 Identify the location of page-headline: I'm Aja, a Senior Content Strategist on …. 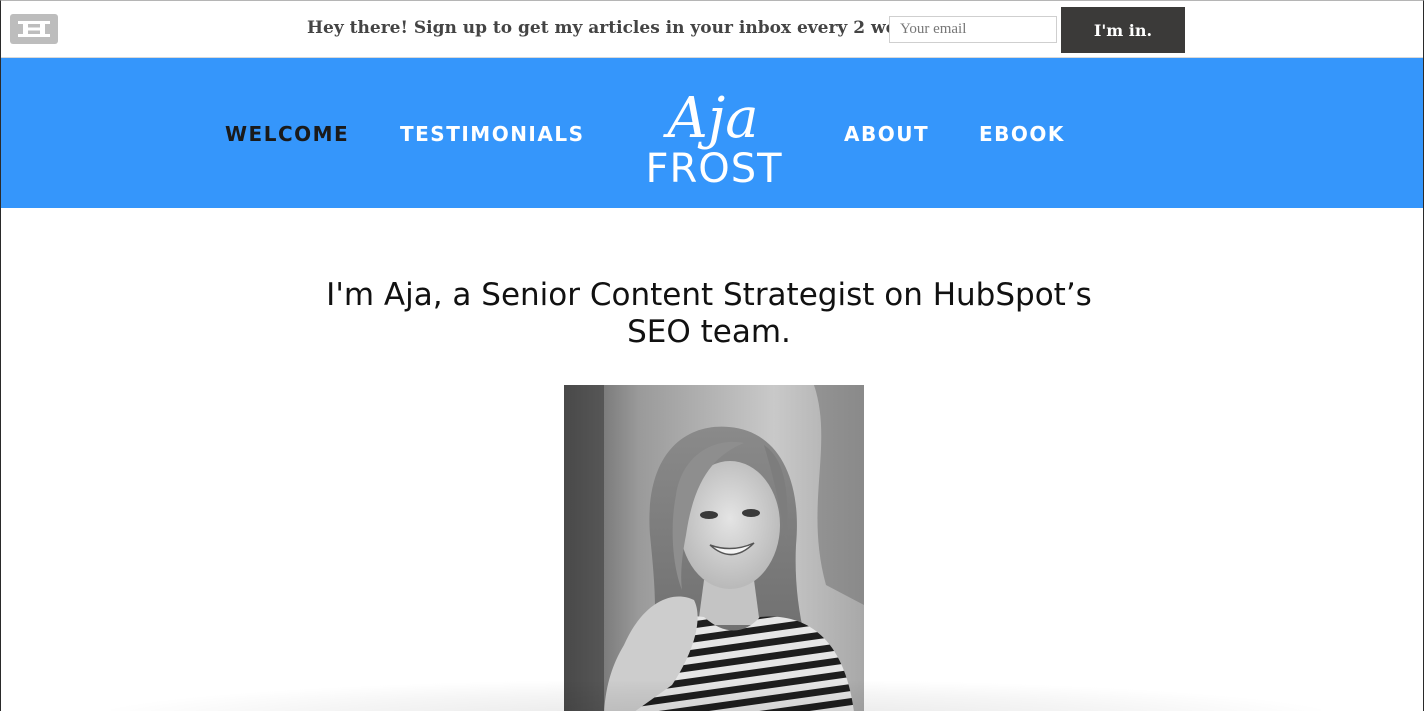
(709, 313).